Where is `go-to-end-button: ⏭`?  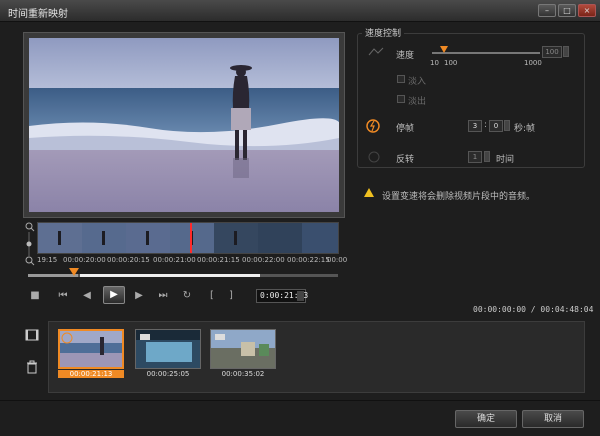 go-to-end-button: ⏭ is located at coordinates (163, 296).